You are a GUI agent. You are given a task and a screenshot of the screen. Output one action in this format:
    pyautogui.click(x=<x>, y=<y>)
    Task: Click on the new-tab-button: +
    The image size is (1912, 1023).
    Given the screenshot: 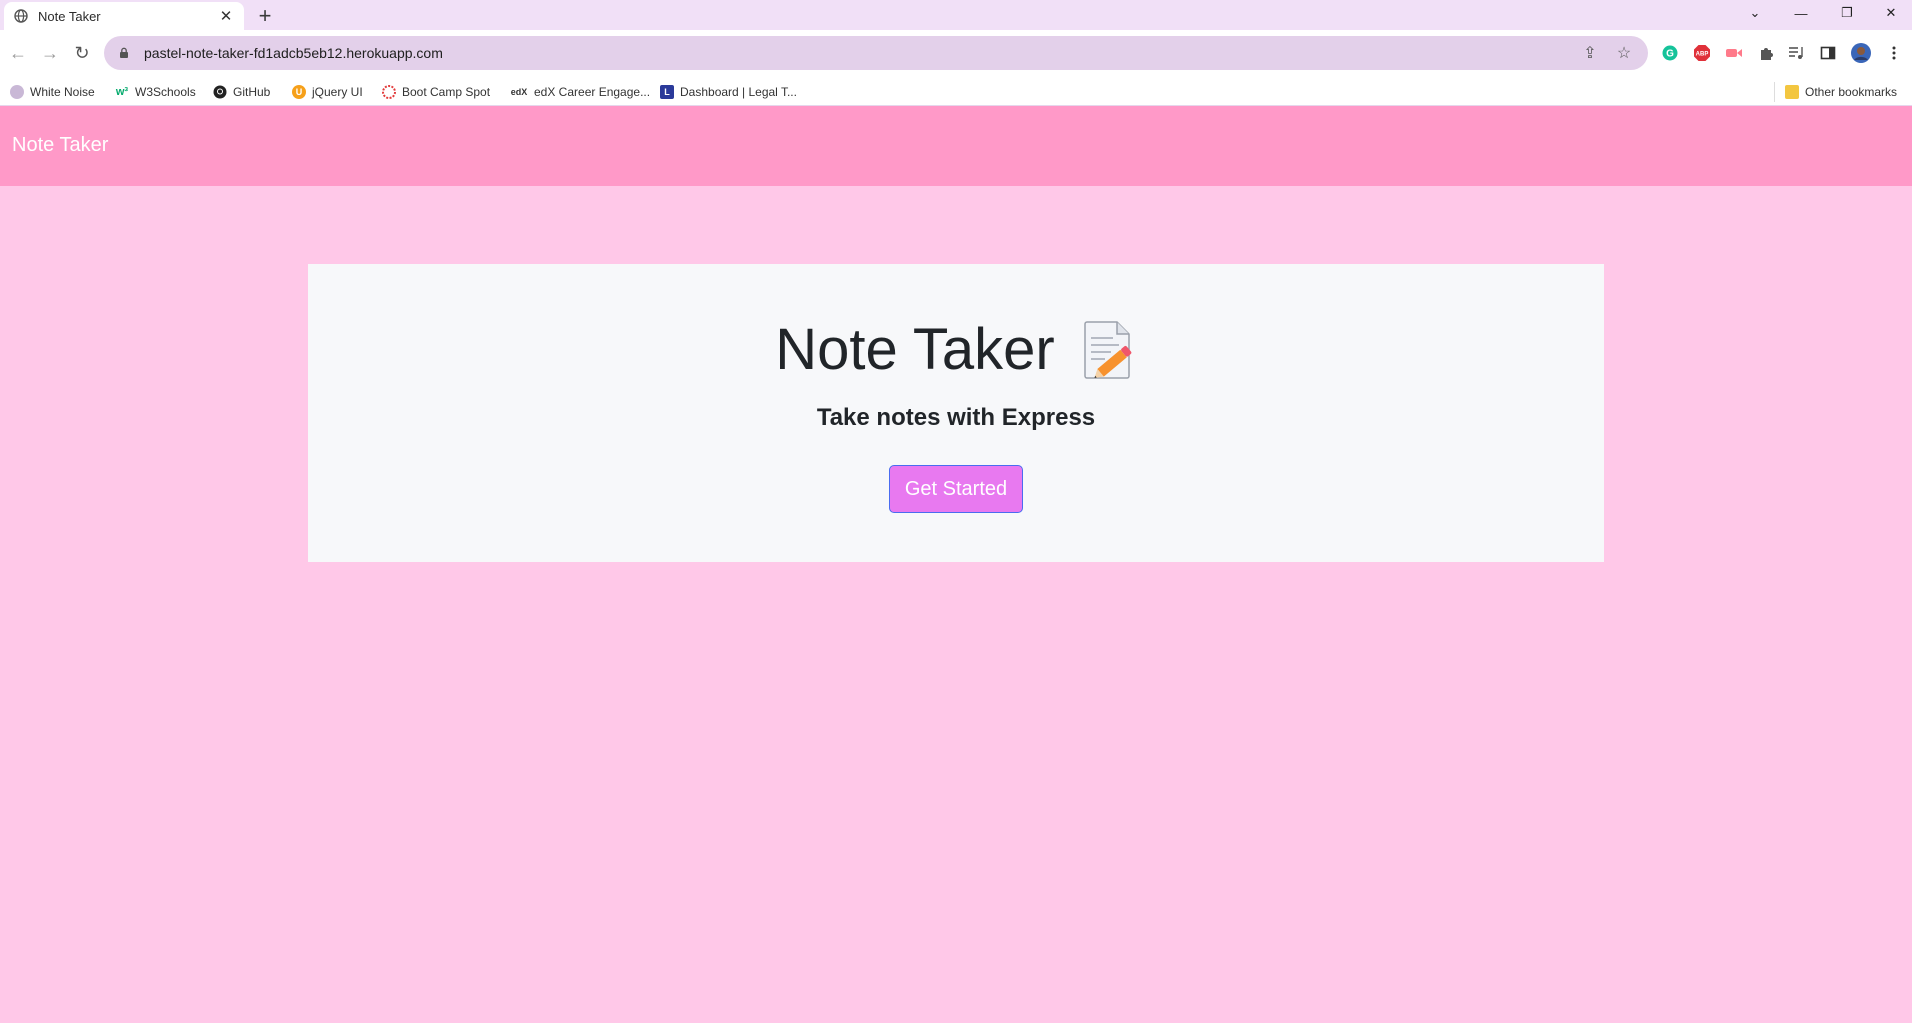 What is the action you would take?
    pyautogui.click(x=265, y=15)
    